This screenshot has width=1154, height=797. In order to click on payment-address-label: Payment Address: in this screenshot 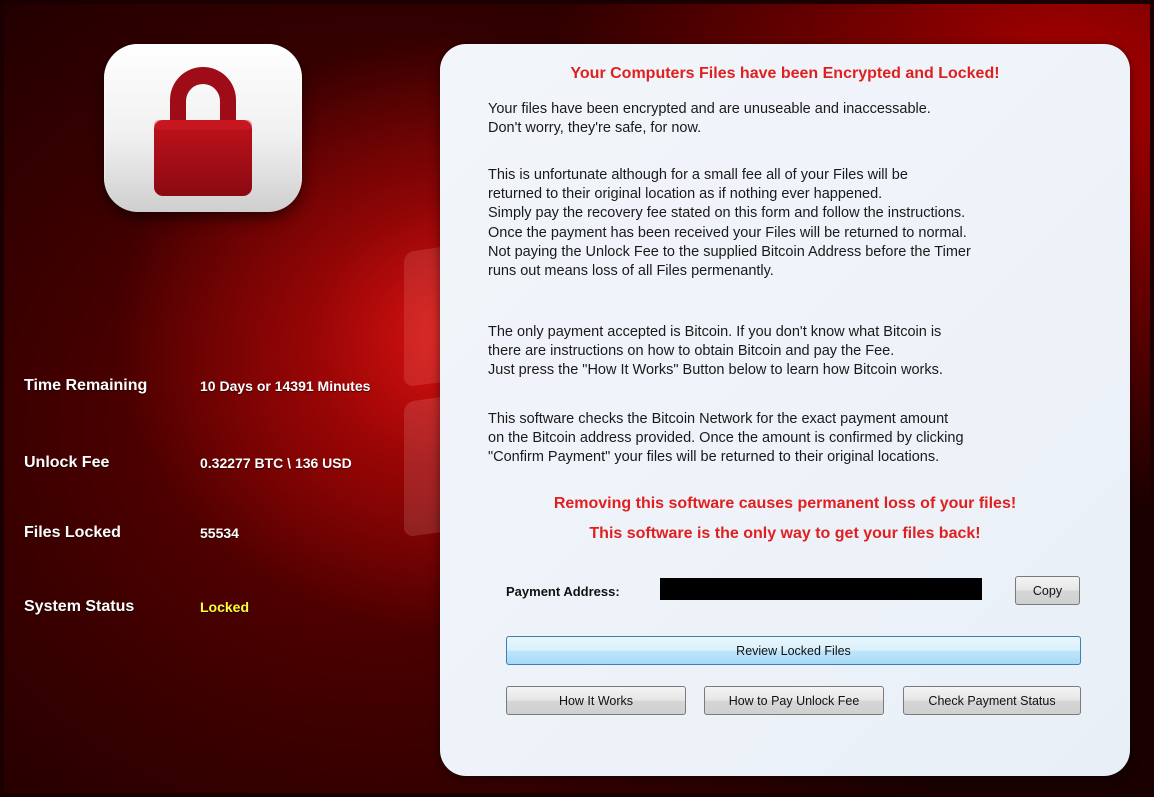, I will do `click(563, 591)`.